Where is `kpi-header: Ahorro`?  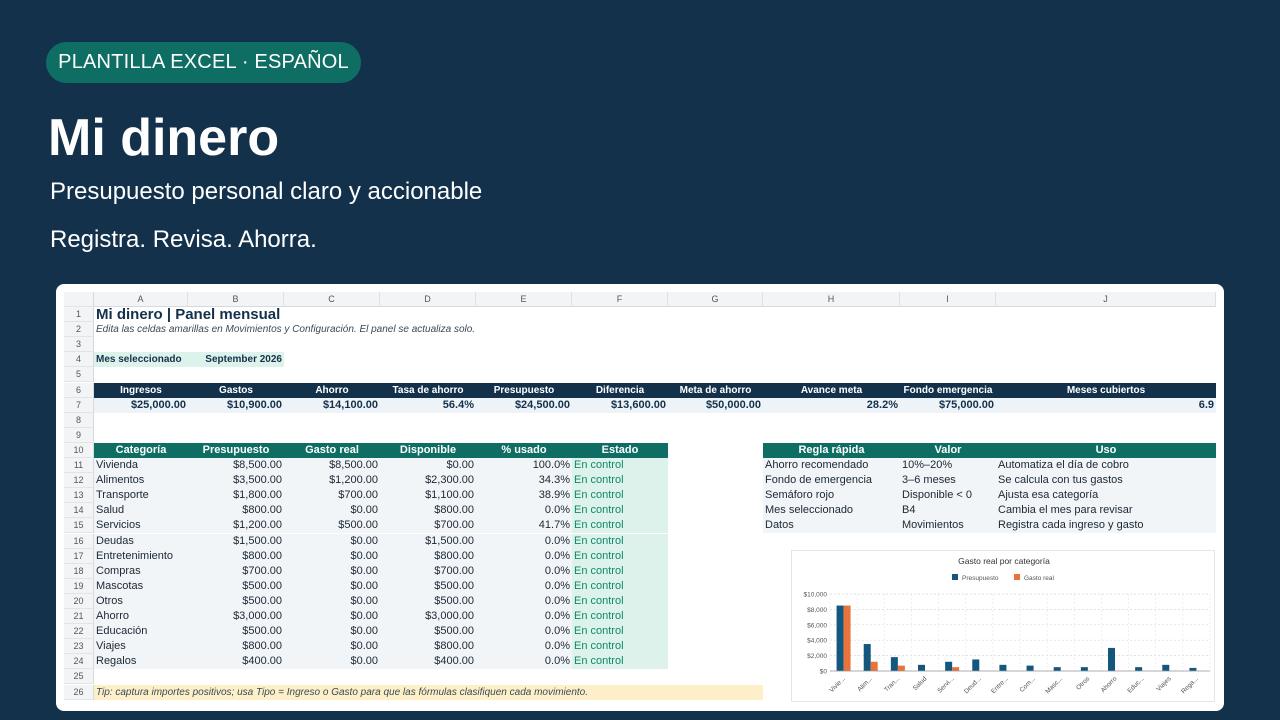 kpi-header: Ahorro is located at coordinates (332, 390).